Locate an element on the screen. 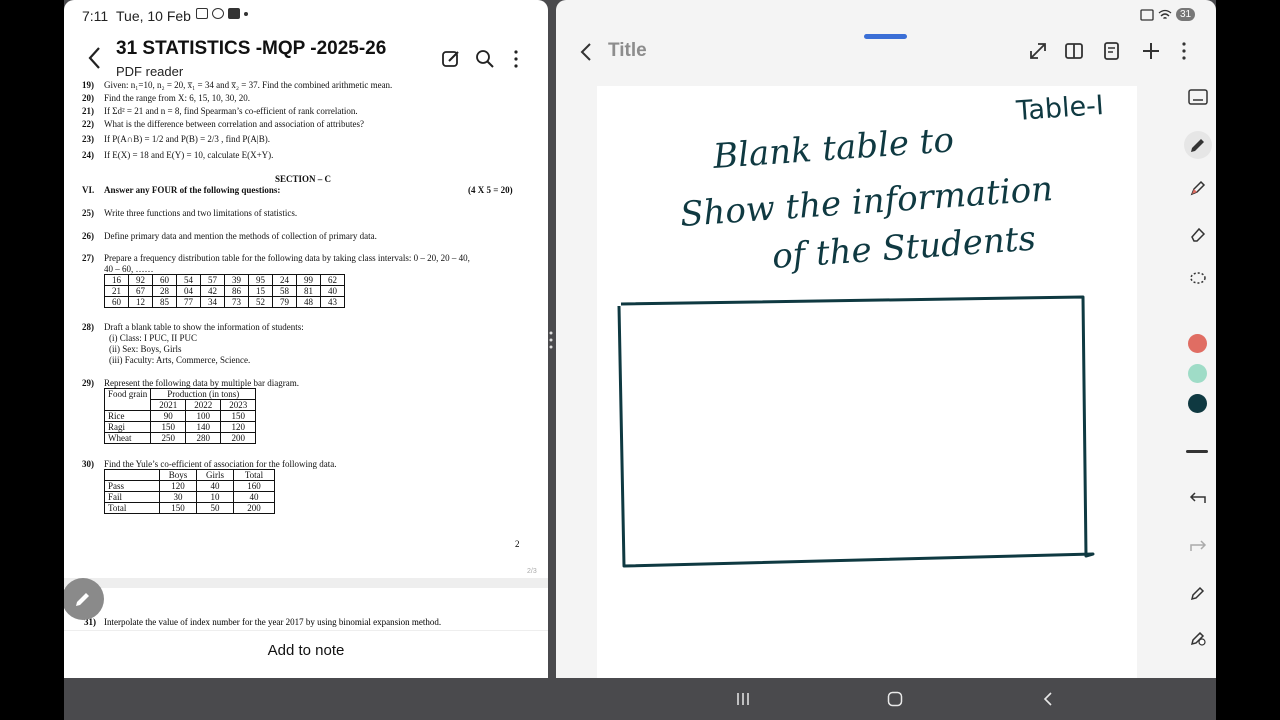 The height and width of the screenshot is (720, 1280). header-cell: Production (in tons) is located at coordinates (203, 394).